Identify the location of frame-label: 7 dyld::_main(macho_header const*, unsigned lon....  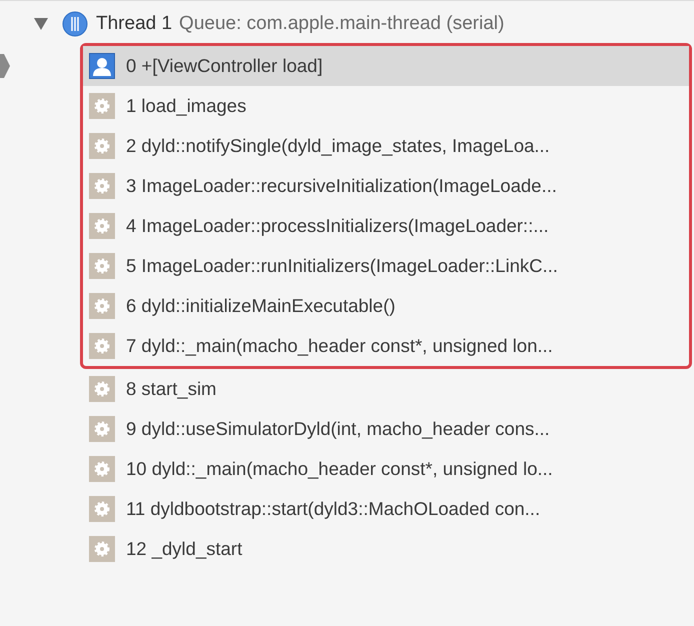
(339, 346).